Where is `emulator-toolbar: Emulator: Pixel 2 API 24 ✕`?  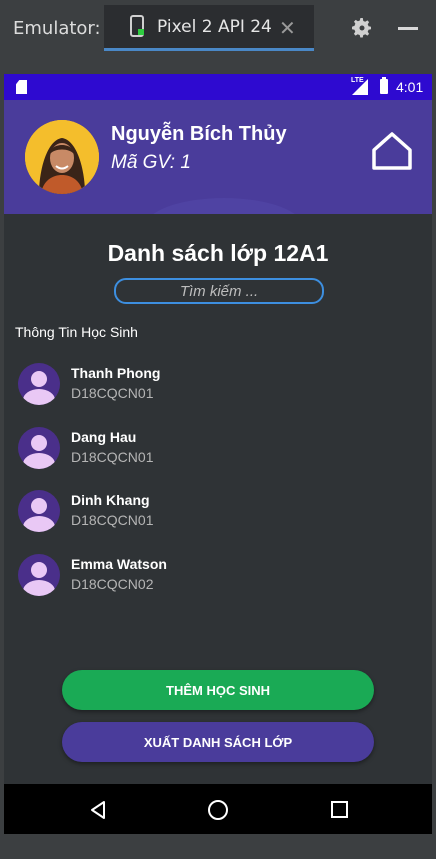
emulator-toolbar: Emulator: Pixel 2 API 24 ✕ is located at coordinates (218, 28).